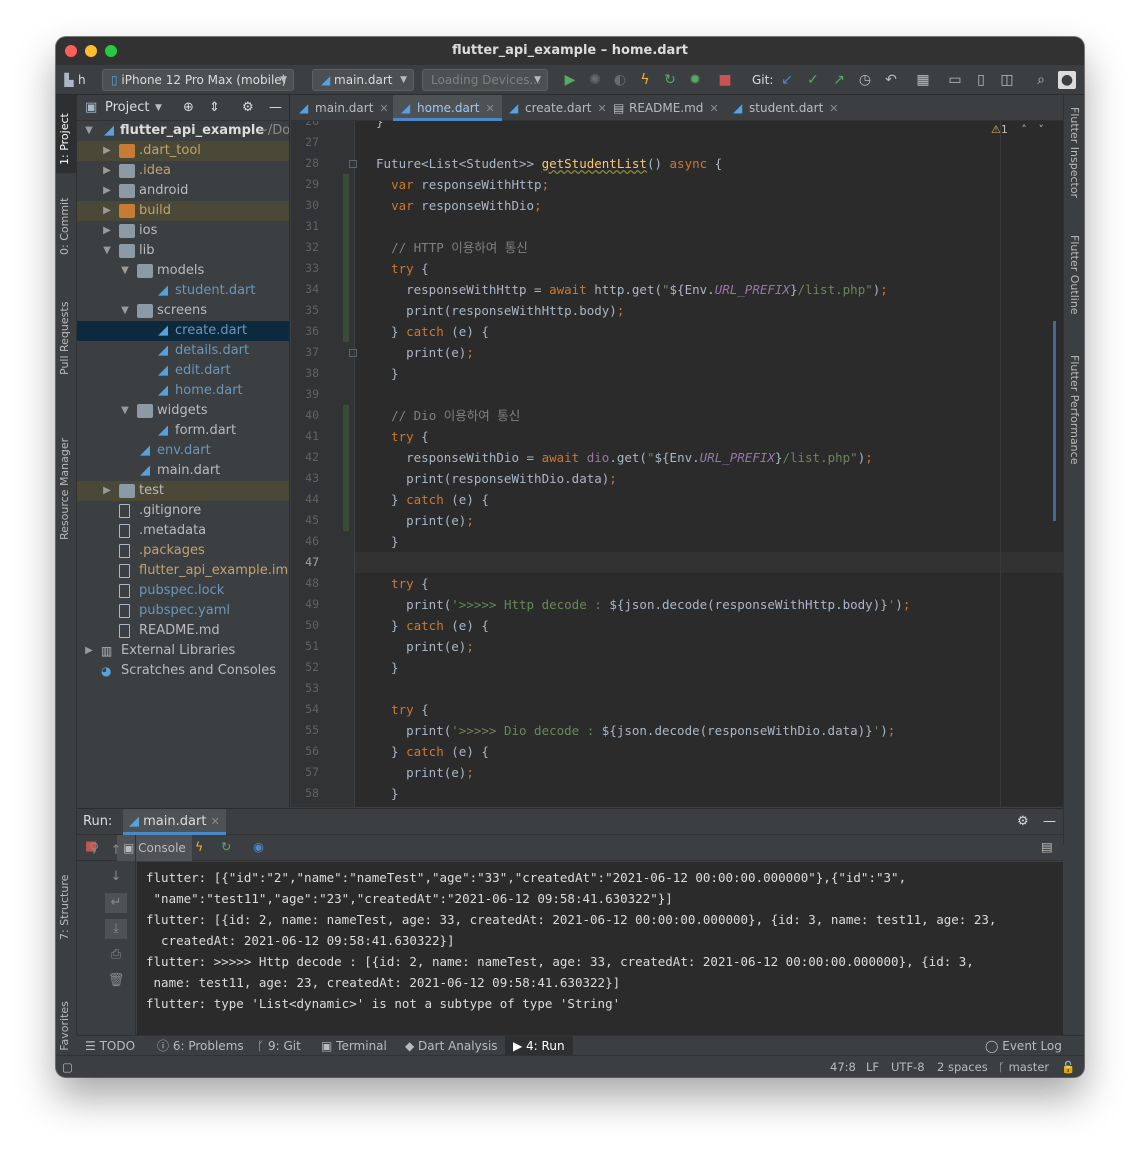  What do you see at coordinates (183, 571) in the screenshot?
I see `tree-item: flutter_api_example.iml` at bounding box center [183, 571].